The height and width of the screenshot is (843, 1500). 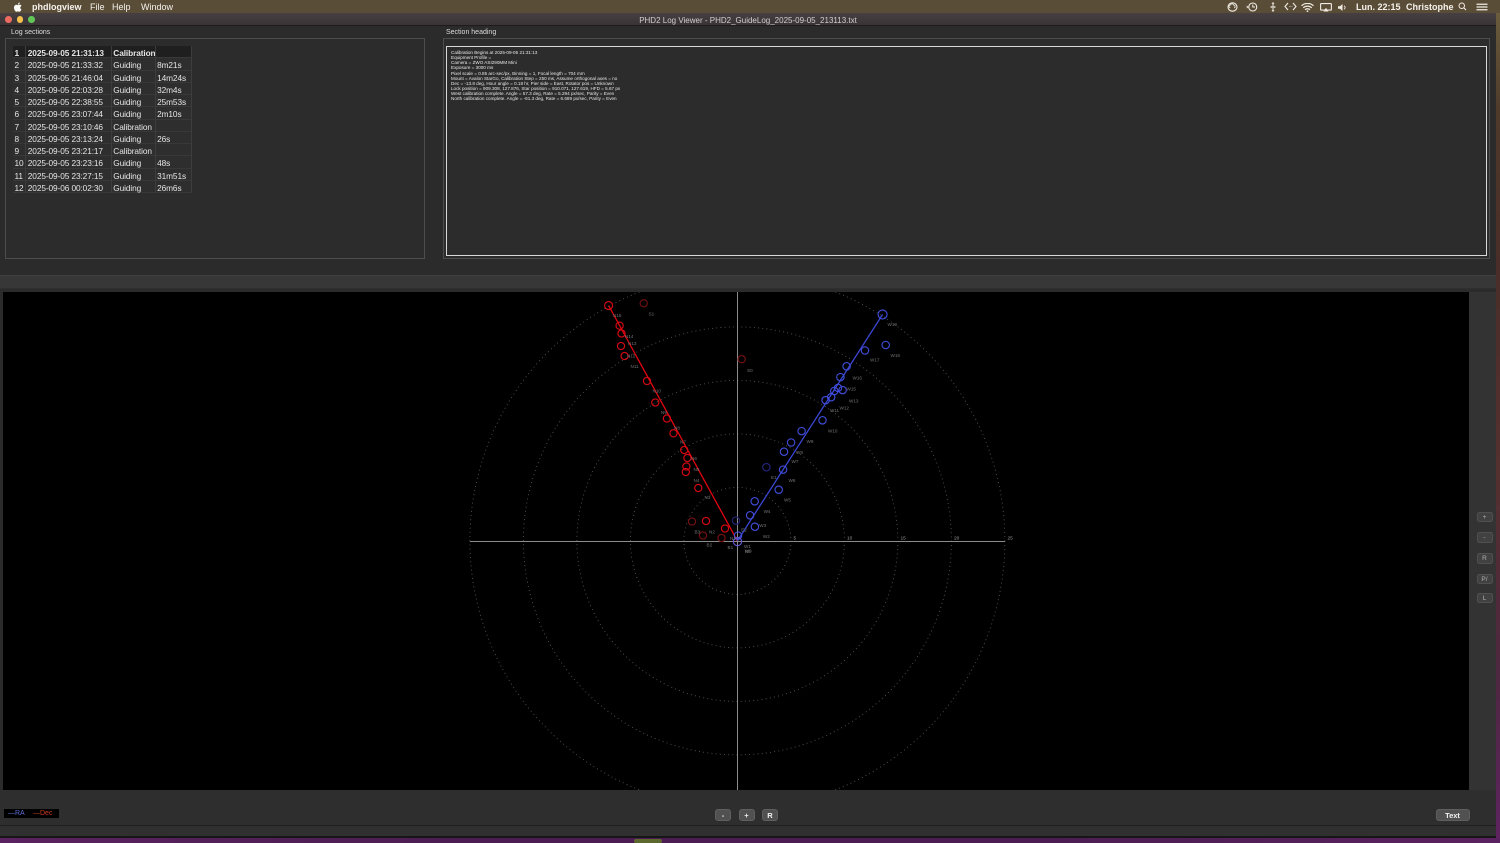 I want to click on svg-text: W2, so click(x=766, y=536).